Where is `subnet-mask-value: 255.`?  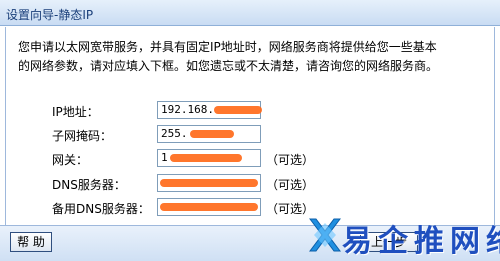 subnet-mask-value: 255. is located at coordinates (174, 133).